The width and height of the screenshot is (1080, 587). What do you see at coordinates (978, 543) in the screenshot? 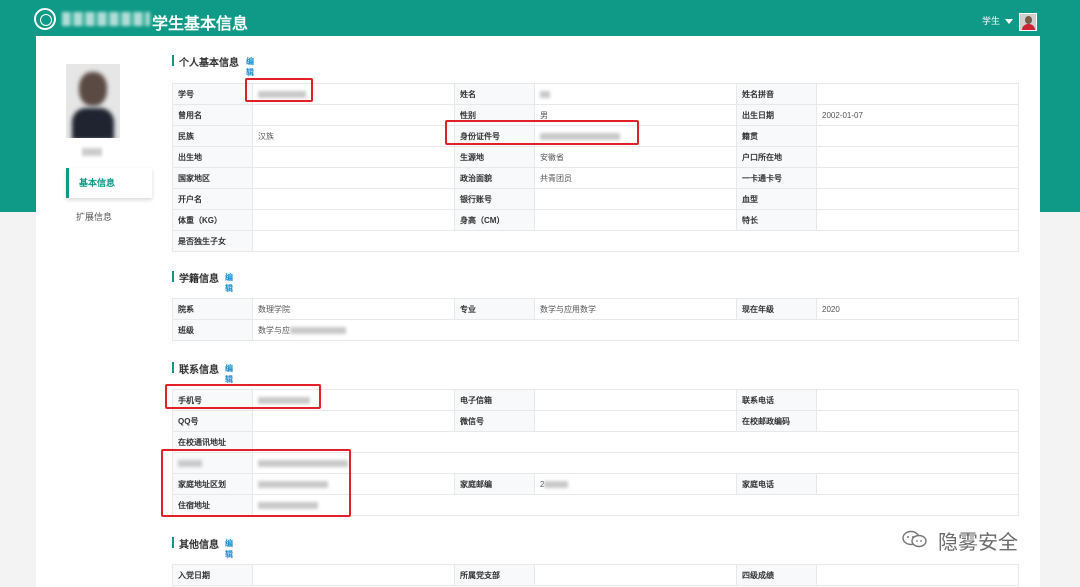
I see `watermark-text: 隐雾安全` at bounding box center [978, 543].